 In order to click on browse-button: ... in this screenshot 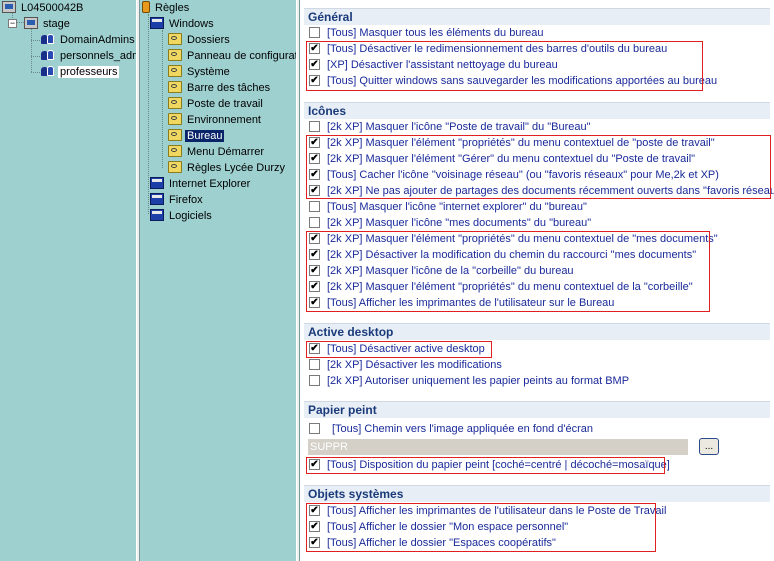, I will do `click(709, 446)`.